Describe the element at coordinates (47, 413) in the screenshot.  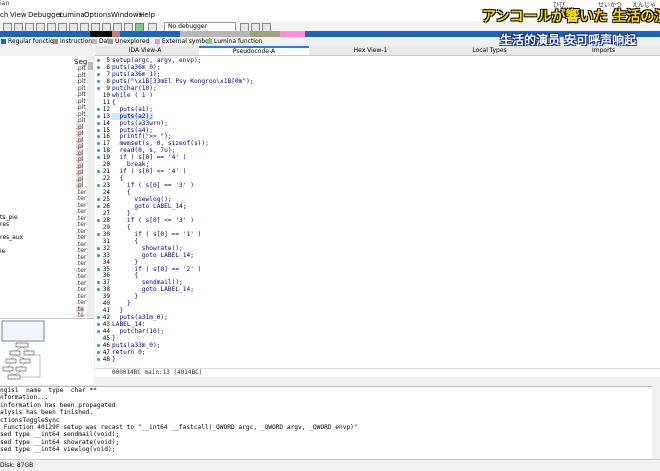
I see `output-line: alysis has been finished.` at that location.